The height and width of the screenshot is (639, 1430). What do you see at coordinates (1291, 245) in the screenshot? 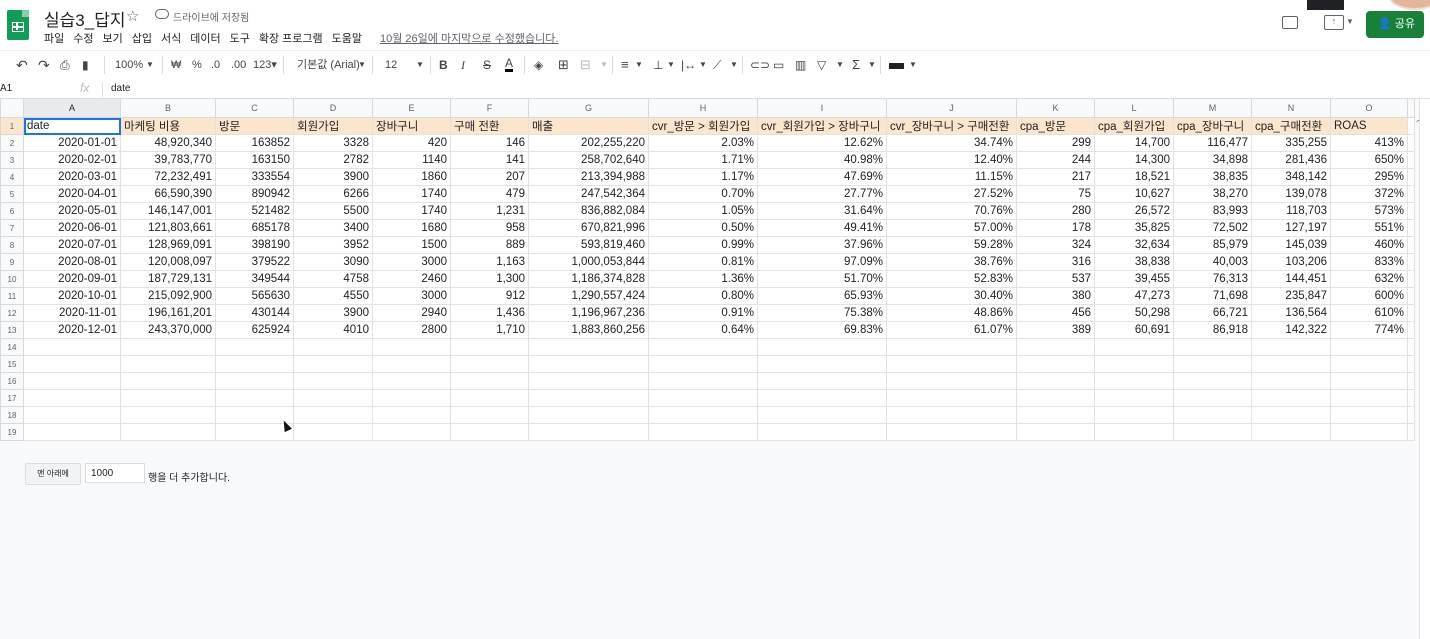
I see `grid-cell: 145,039` at bounding box center [1291, 245].